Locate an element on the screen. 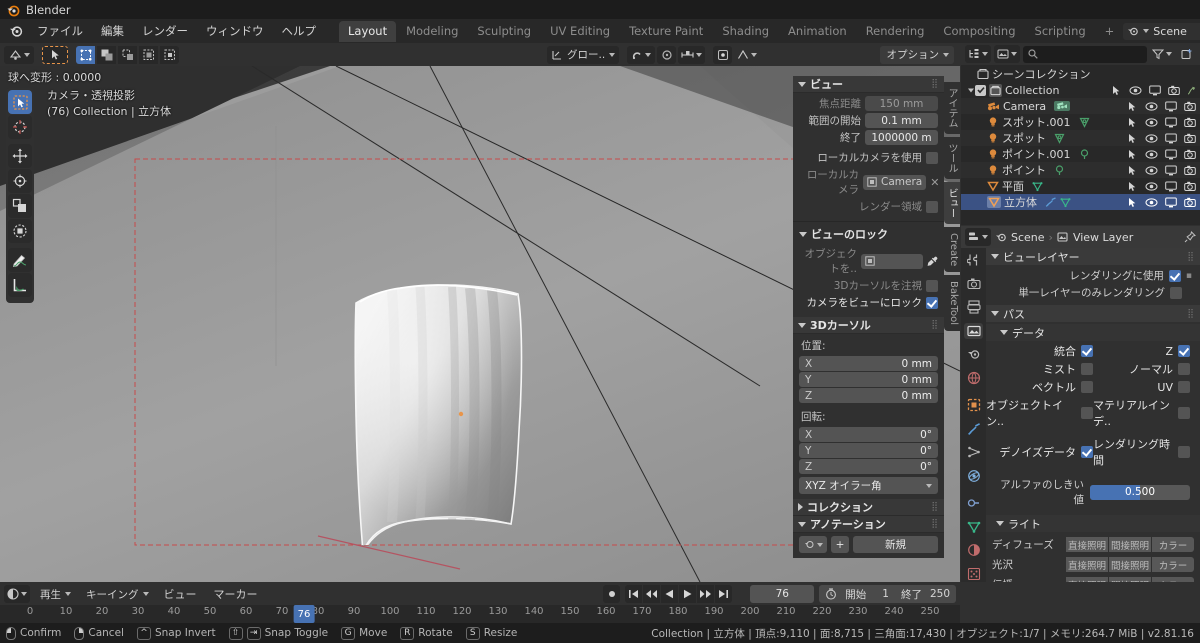 This screenshot has height=643, width=1200. select-mode-invert is located at coordinates (148, 54).